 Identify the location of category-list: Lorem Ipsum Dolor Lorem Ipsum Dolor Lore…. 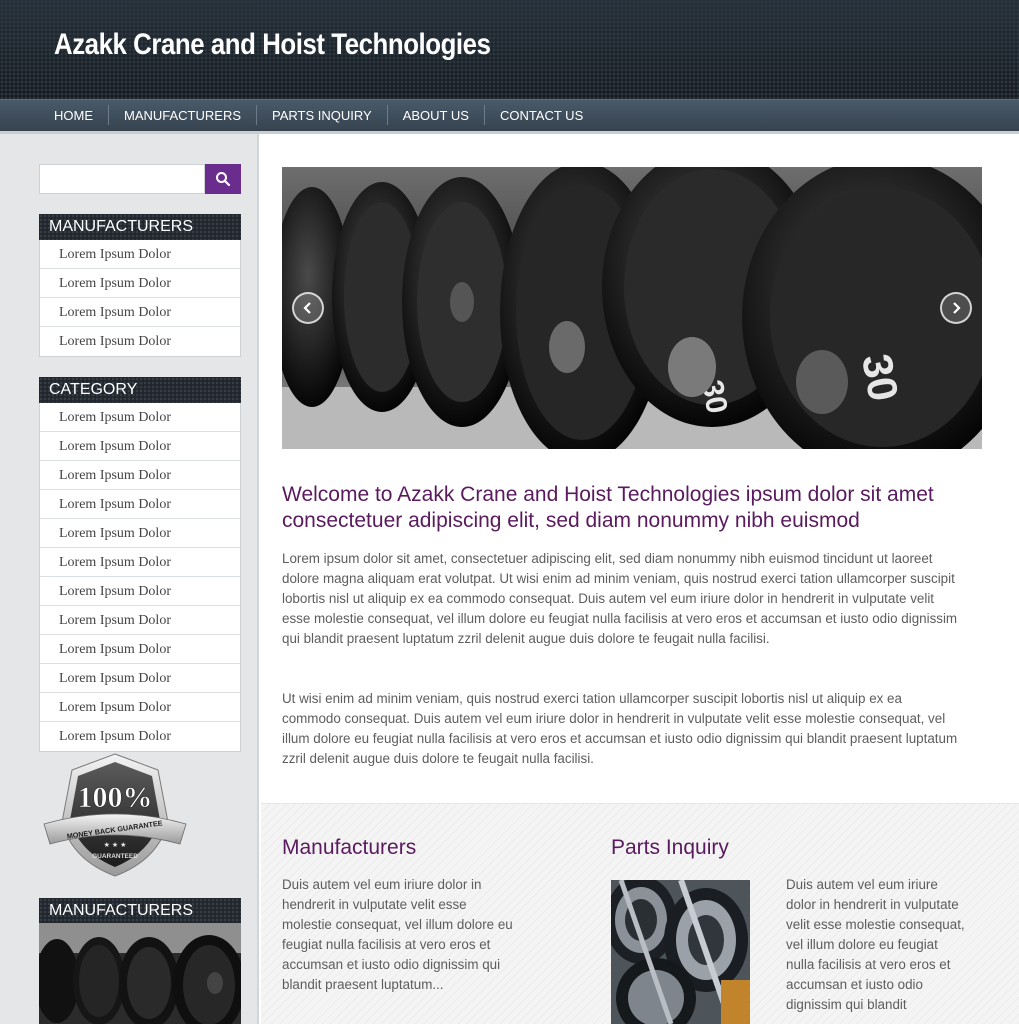
(140, 577).